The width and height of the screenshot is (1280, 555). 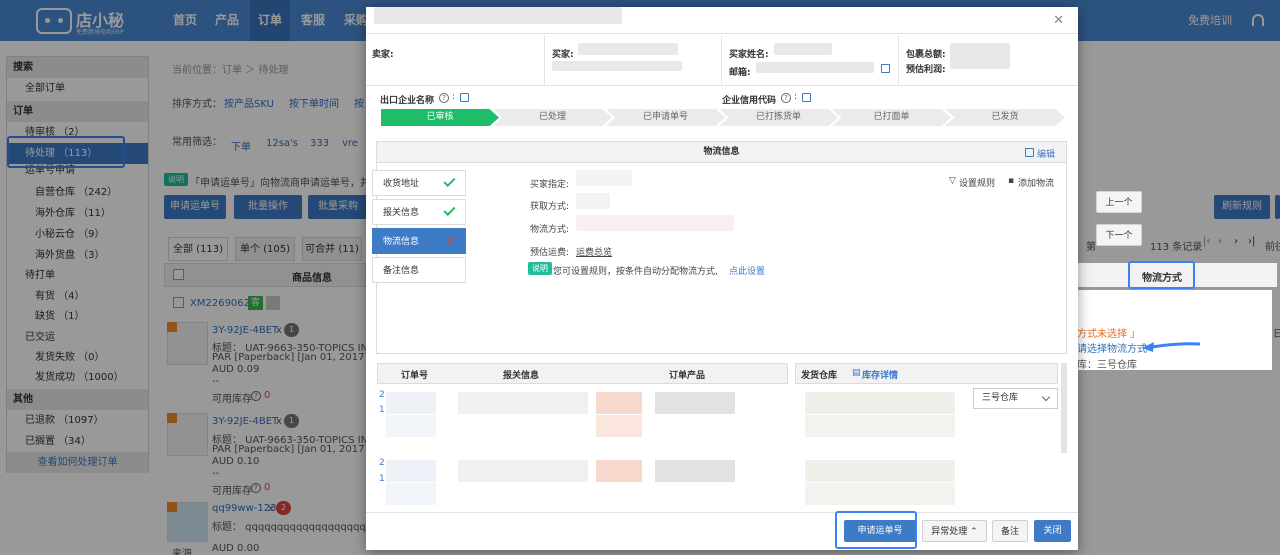 What do you see at coordinates (1112, 347) in the screenshot?
I see `choose-logistics-link-top: 请选择物流方式` at bounding box center [1112, 347].